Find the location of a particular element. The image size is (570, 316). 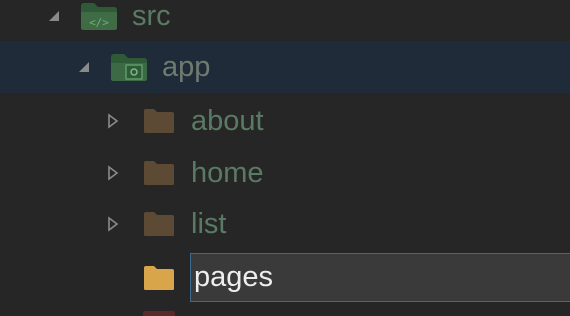

tree-item-label: src is located at coordinates (151, 16).